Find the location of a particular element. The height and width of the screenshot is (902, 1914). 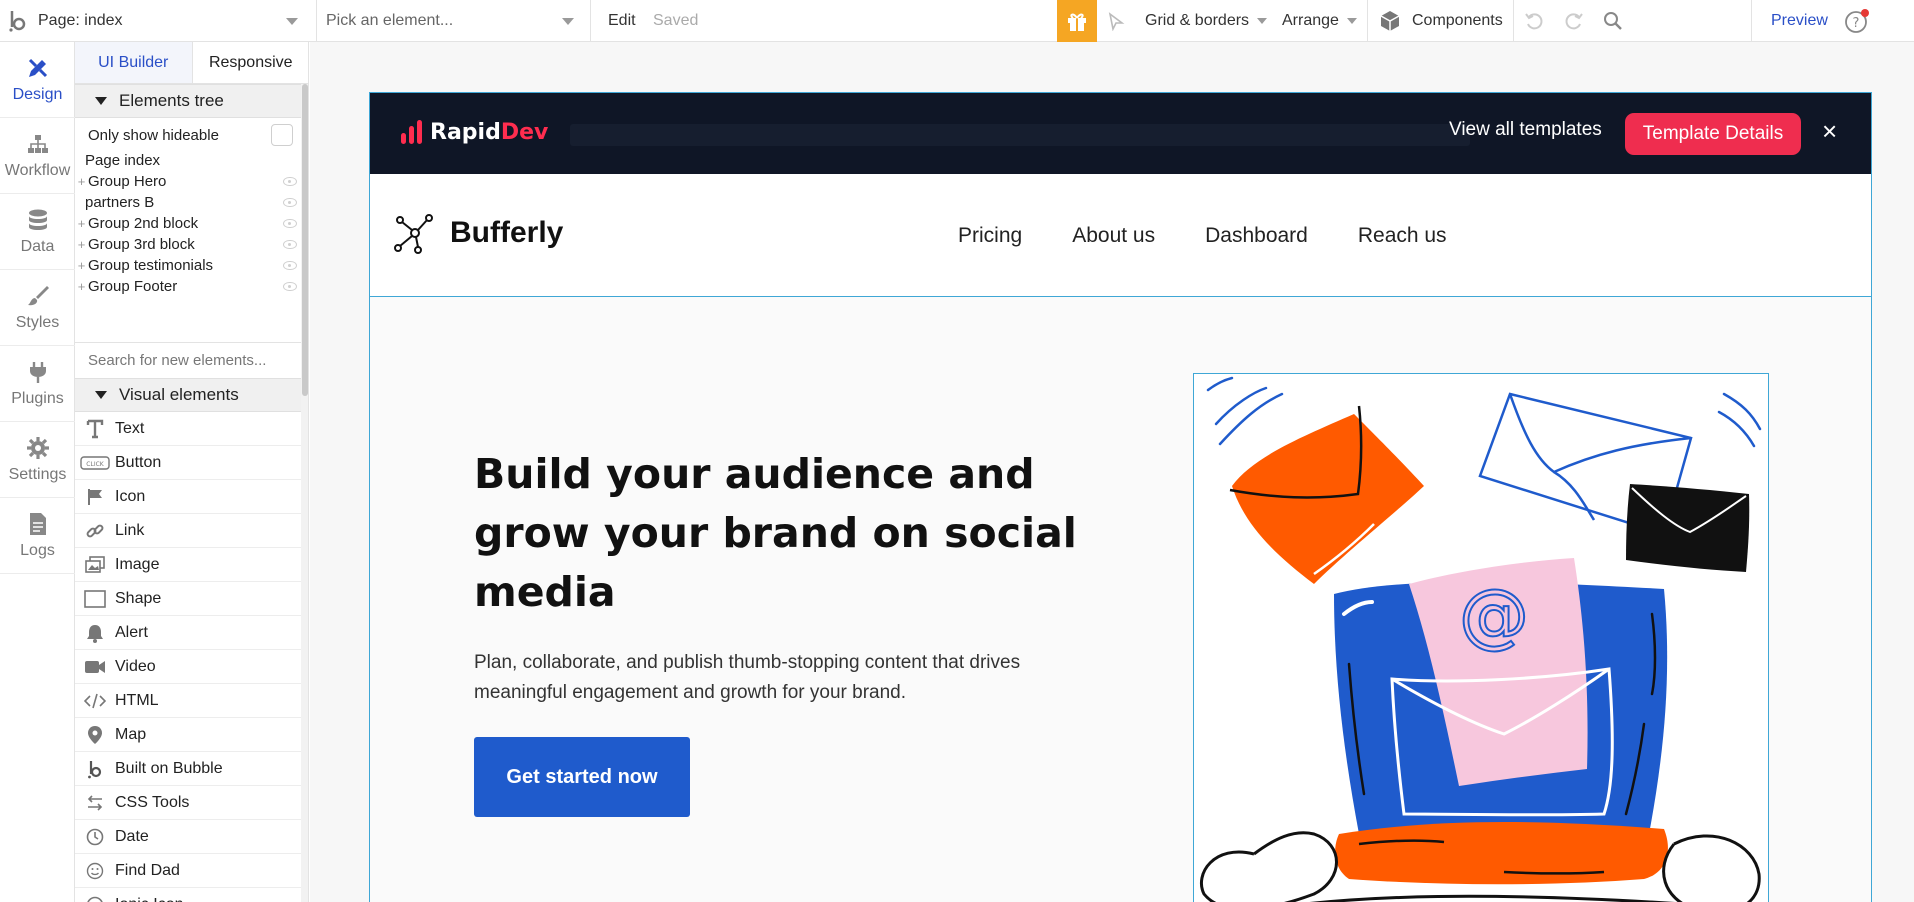

clock-icon is located at coordinates (95, 837).